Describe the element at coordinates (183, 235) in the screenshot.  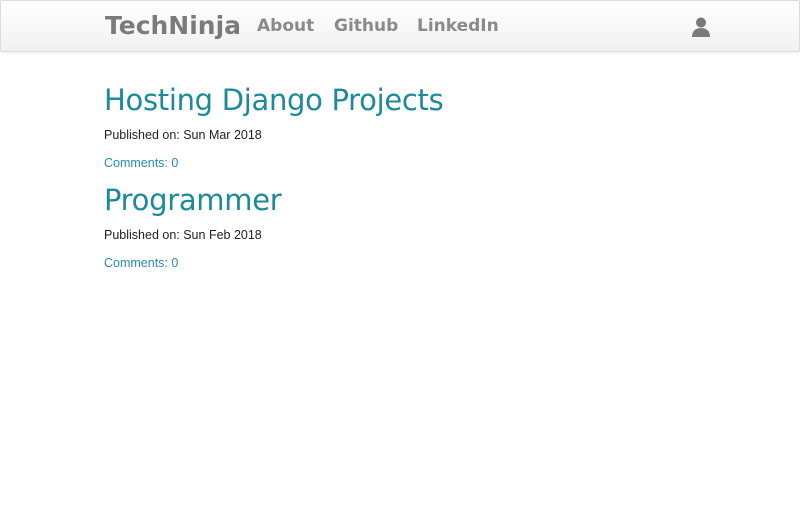
I see `post-published-date: Published on: Sun Feb 2018` at that location.